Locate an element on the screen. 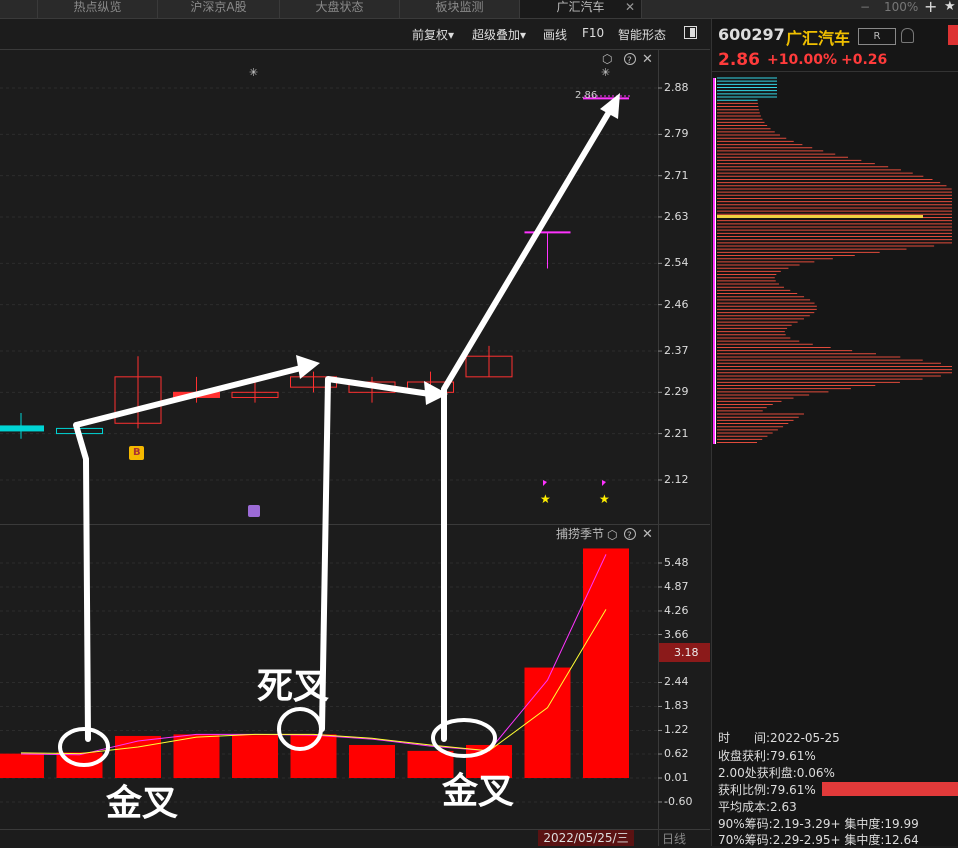 Image resolution: width=958 pixels, height=848 pixels. signal-icons: ★ ★ is located at coordinates (369, 481).